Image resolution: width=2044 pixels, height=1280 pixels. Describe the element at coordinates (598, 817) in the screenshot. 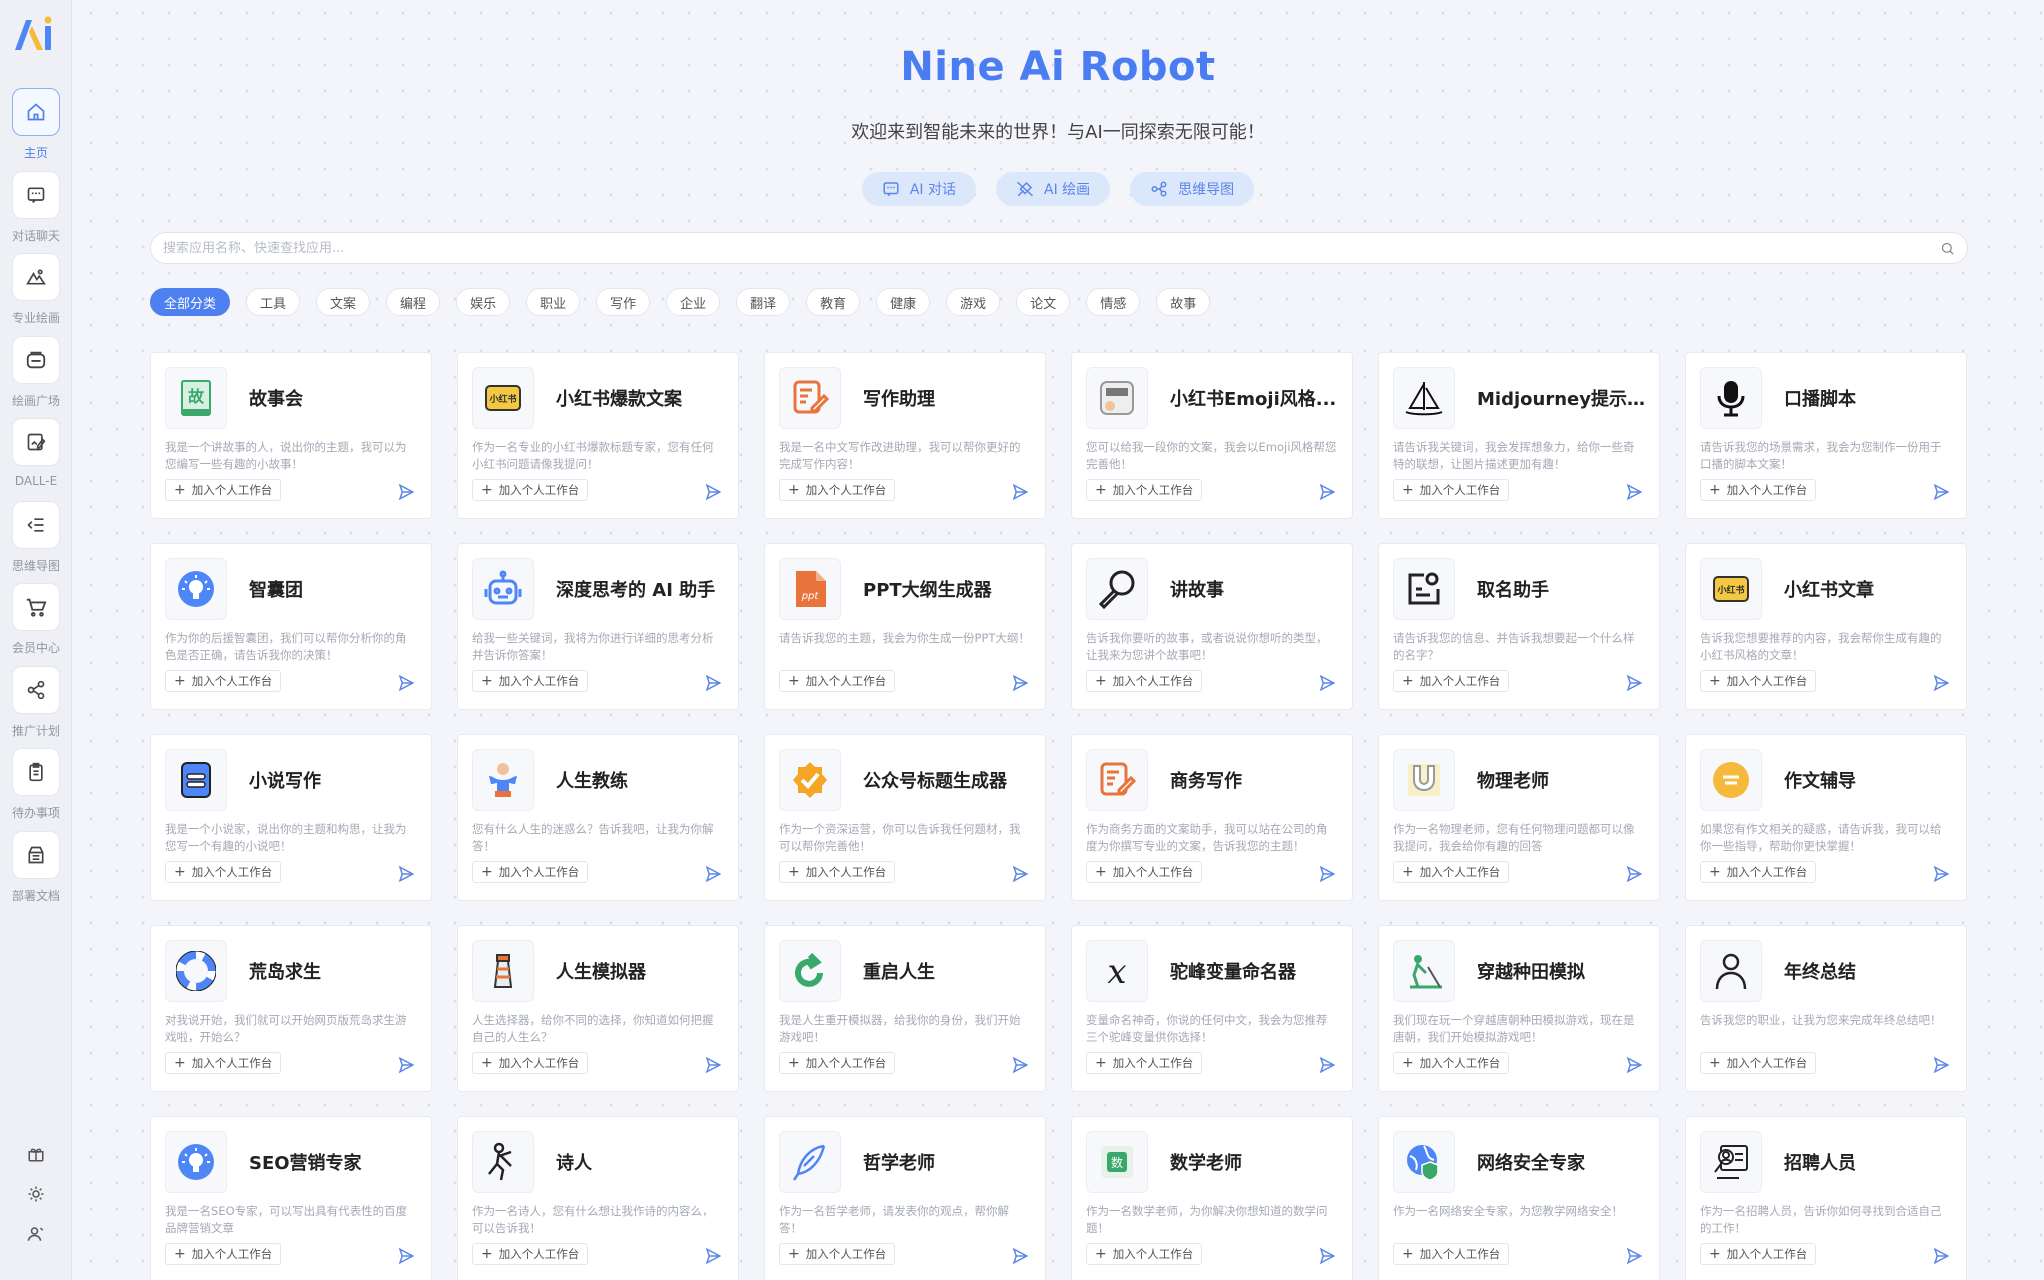

I see `app-card: 人生教练 您有什么人生的迷惑么？告诉我吧，让我为你解答！ + 加入个人工作台` at that location.